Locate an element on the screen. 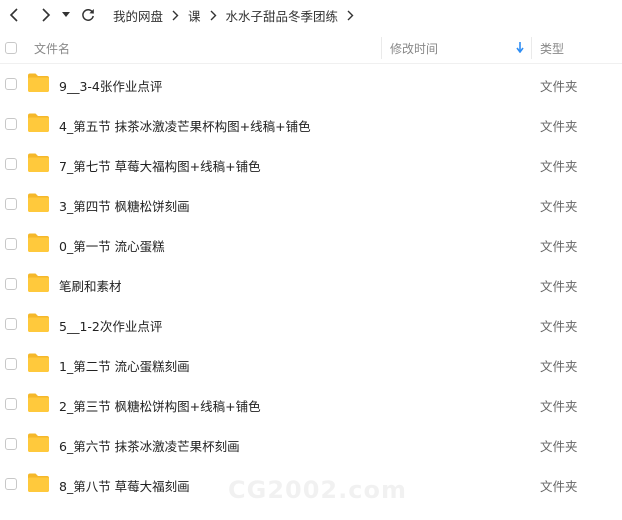 The width and height of the screenshot is (622, 520). file-row: 7_第七节 草莓大福构图+线稿+铺色 文件夹 is located at coordinates (311, 164).